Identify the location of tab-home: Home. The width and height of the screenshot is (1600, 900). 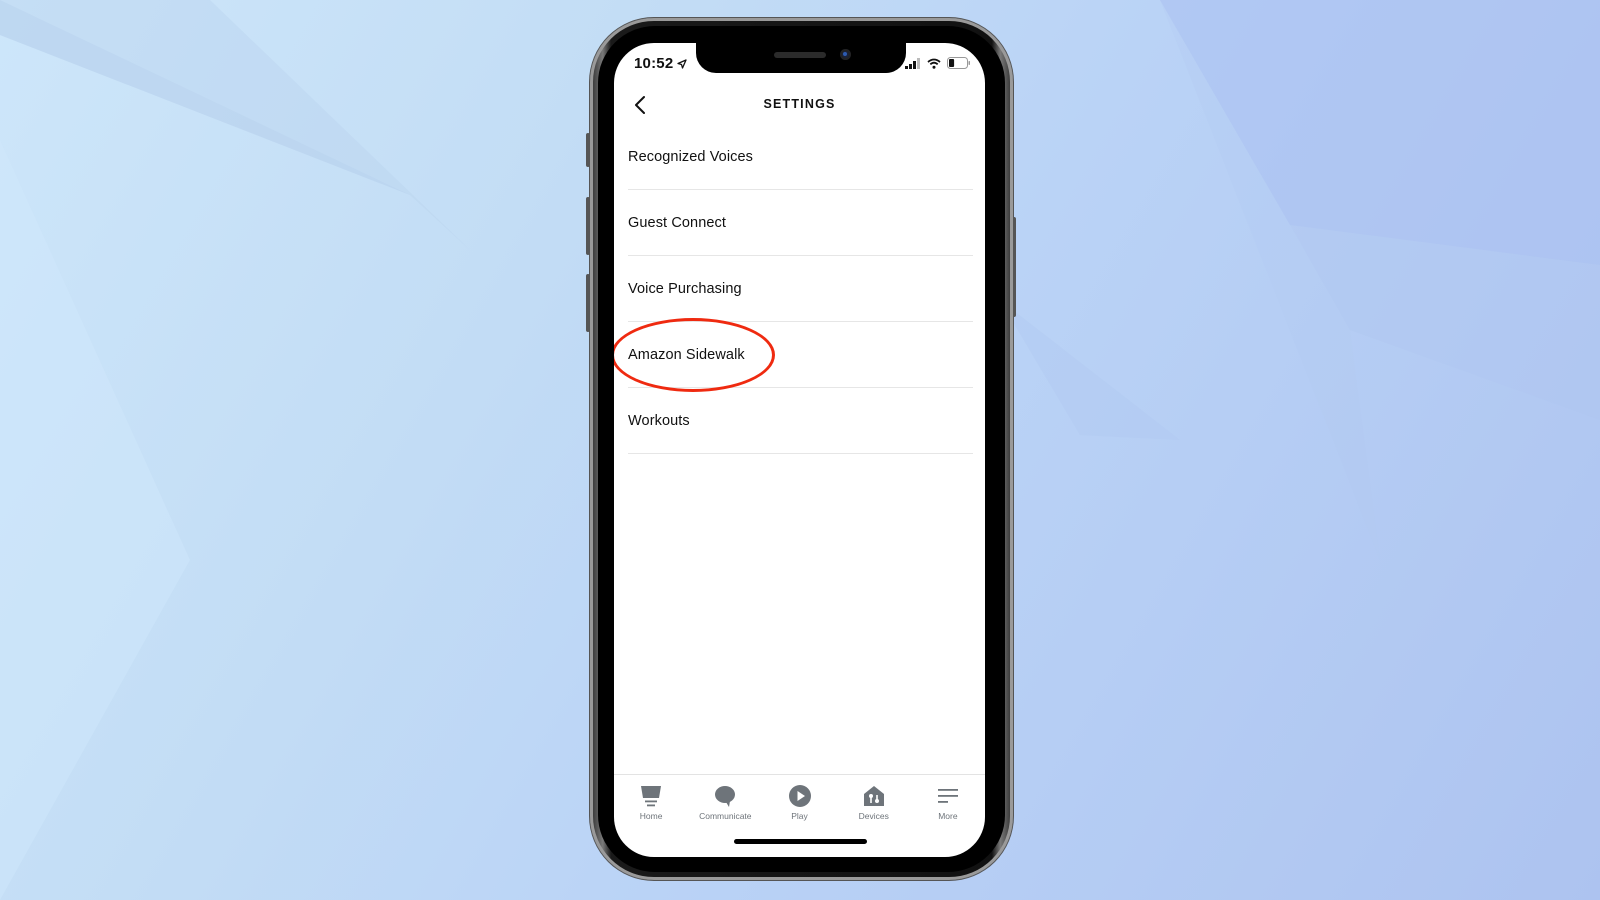
(651, 804).